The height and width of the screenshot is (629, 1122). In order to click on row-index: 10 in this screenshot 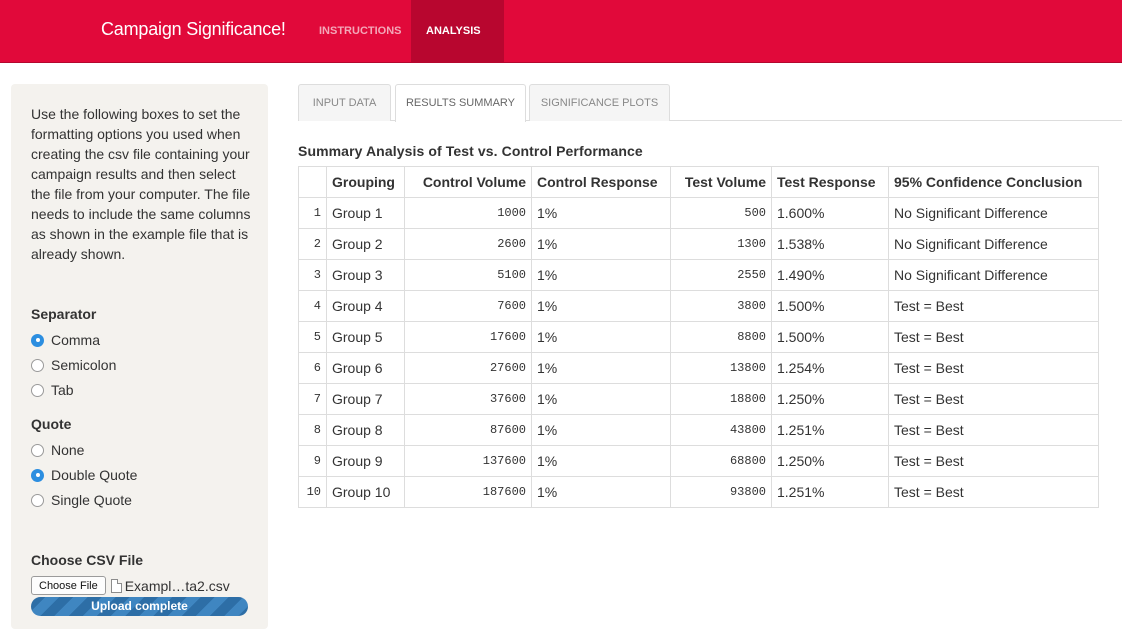, I will do `click(312, 492)`.